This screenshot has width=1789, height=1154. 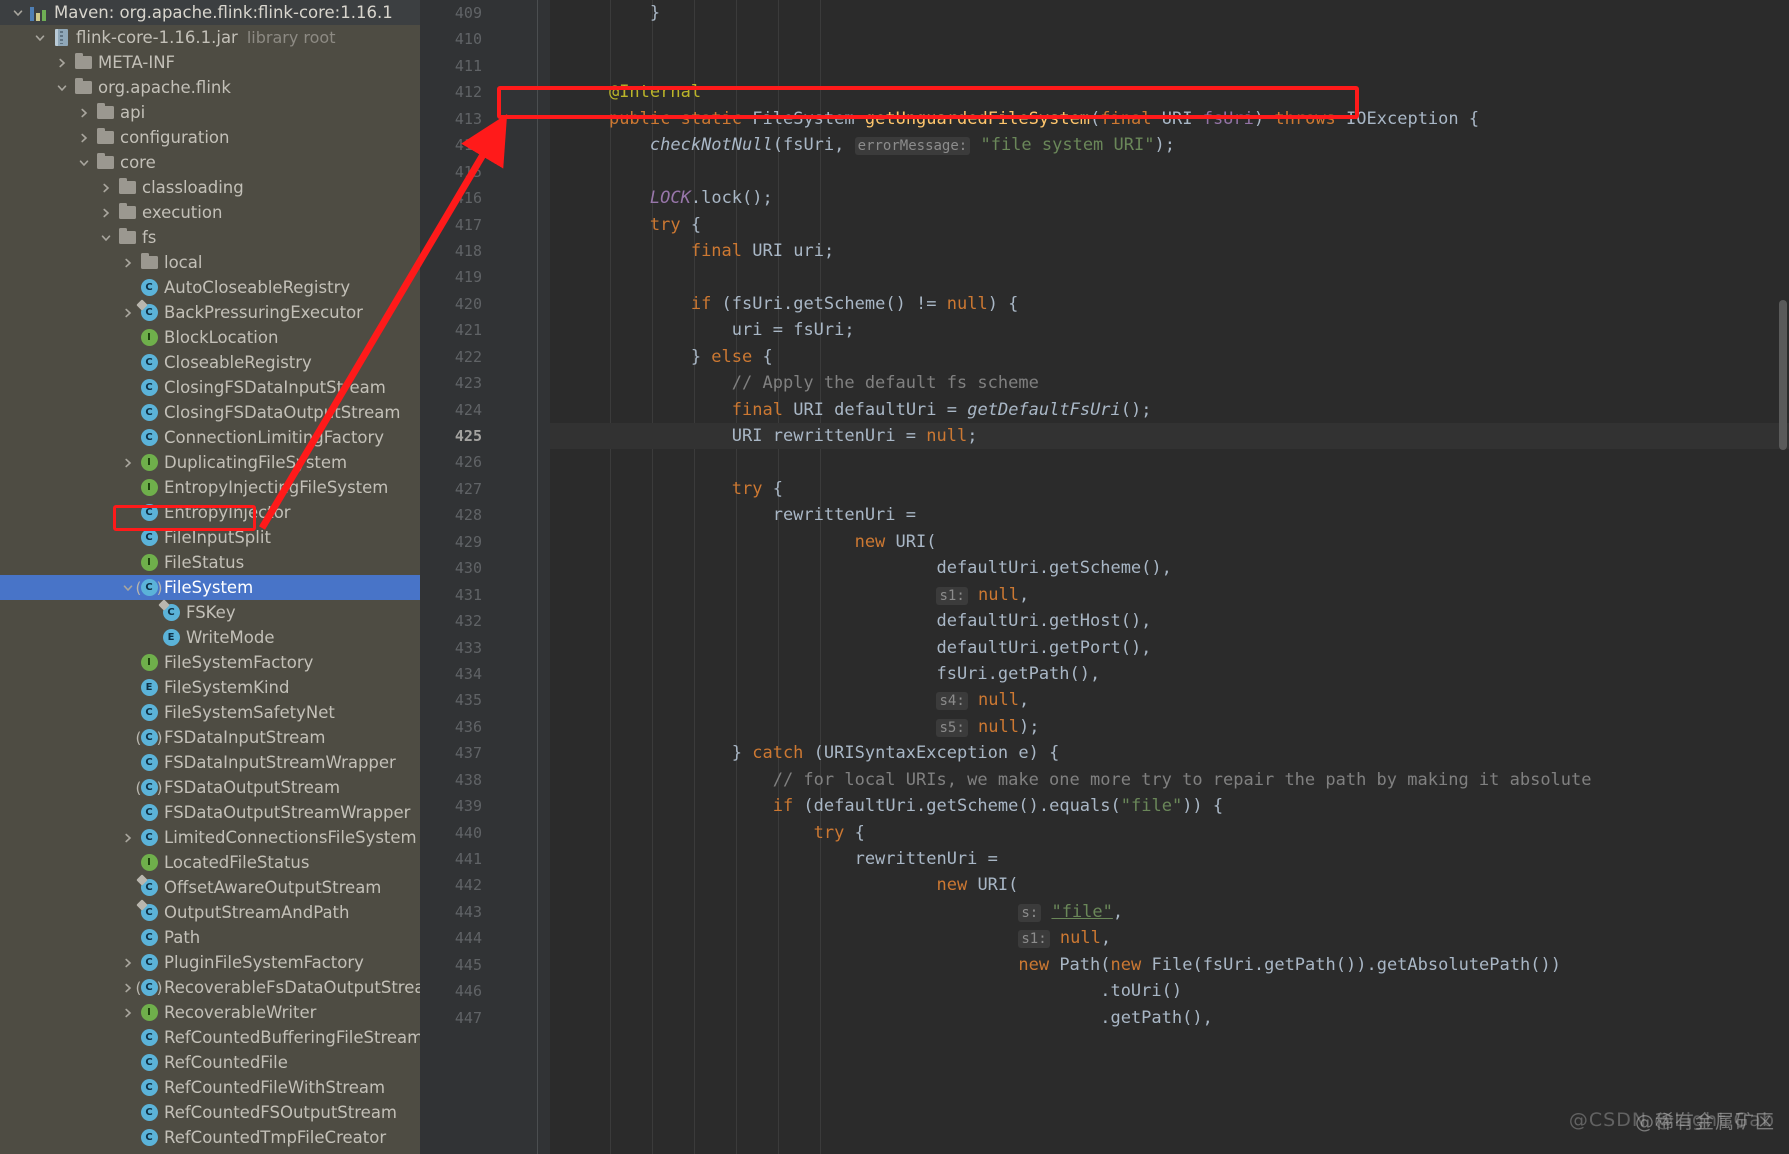 I want to click on code-line: final URI uri;, so click(x=1169, y=251).